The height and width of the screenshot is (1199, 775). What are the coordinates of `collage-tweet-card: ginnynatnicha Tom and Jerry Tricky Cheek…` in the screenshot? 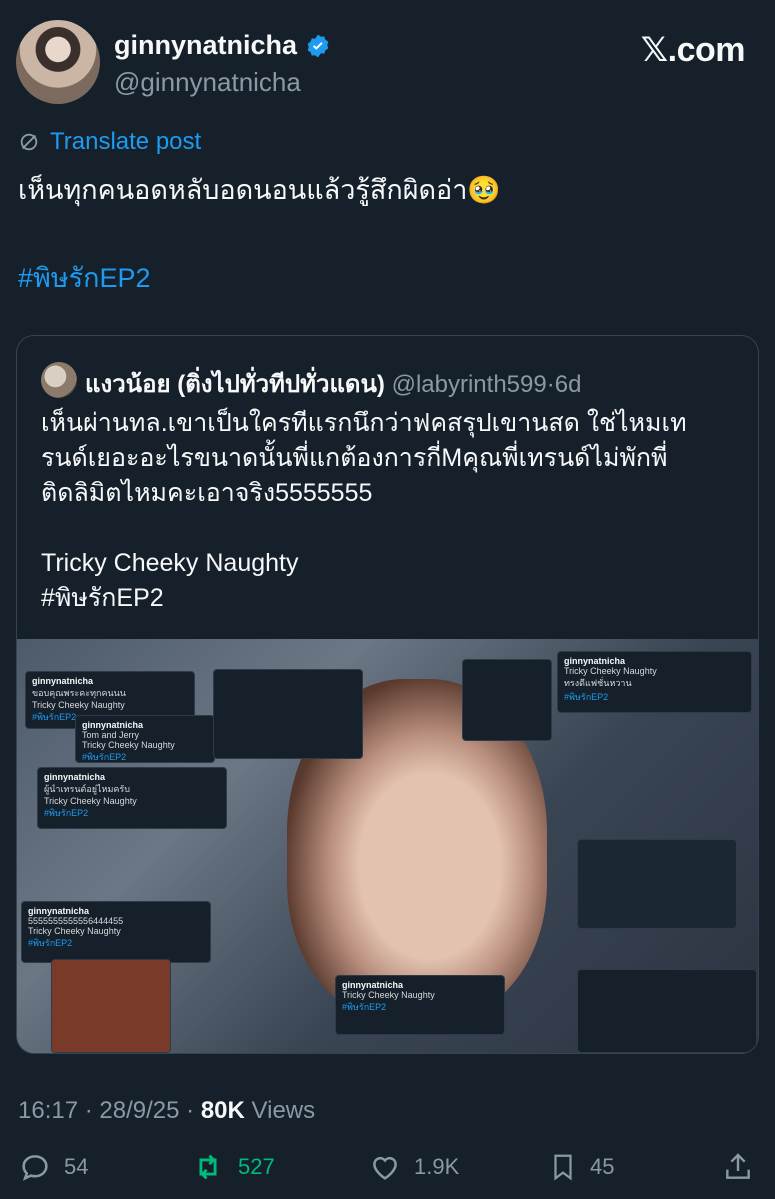 It's located at (145, 739).